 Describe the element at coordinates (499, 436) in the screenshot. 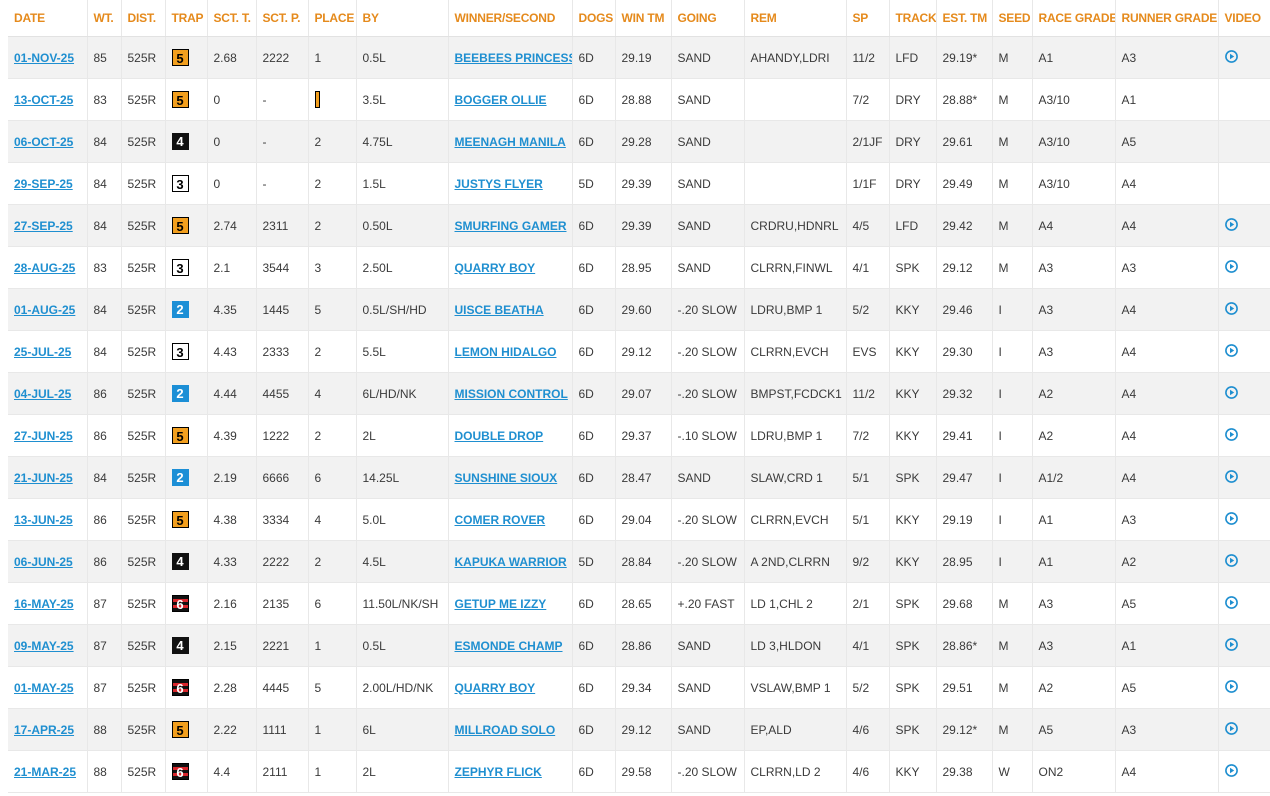

I see `winner-link: DOUBLE DROP` at that location.